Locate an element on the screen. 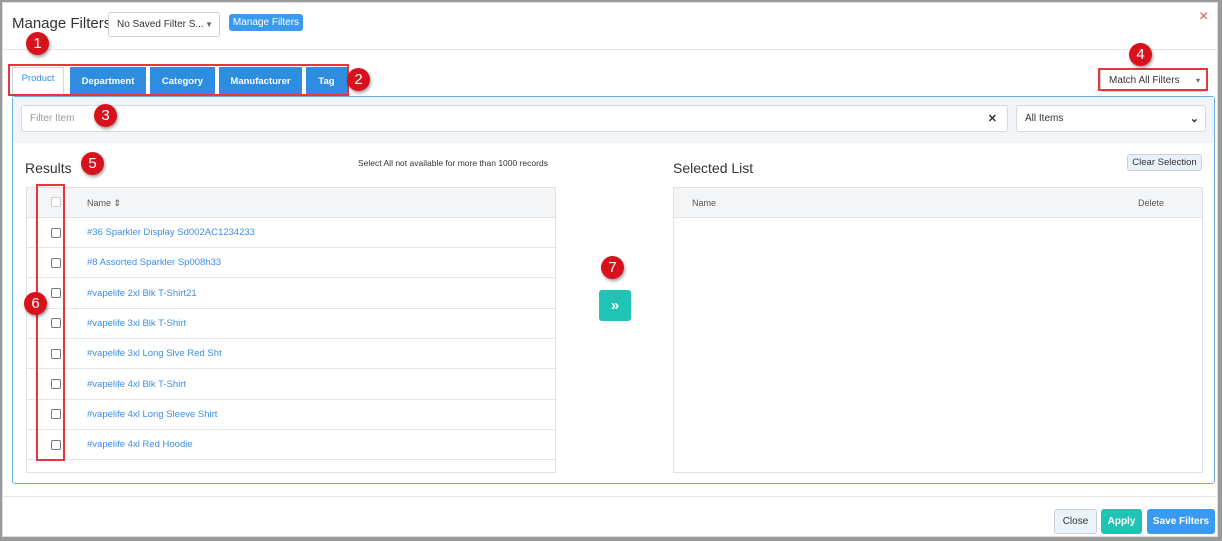 The image size is (1222, 541). clear-filter-icon: ✕ is located at coordinates (992, 118).